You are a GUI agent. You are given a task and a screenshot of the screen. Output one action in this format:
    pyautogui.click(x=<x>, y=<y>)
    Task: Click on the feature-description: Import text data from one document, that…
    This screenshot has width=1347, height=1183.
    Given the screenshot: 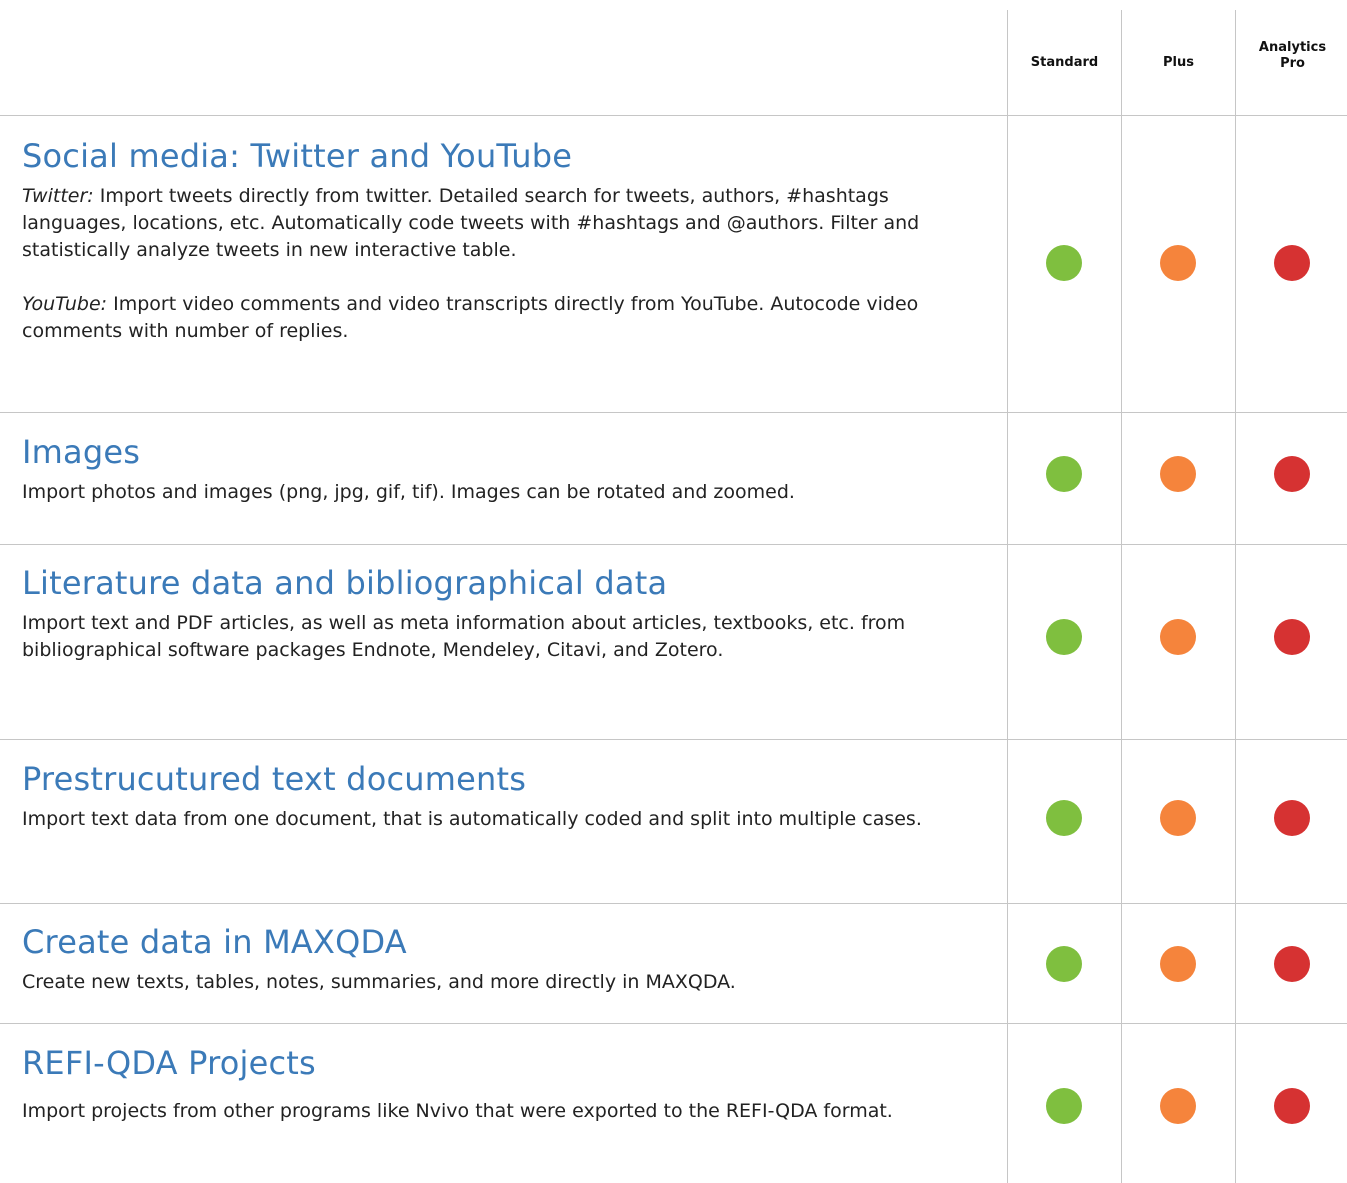 What is the action you would take?
    pyautogui.click(x=472, y=819)
    